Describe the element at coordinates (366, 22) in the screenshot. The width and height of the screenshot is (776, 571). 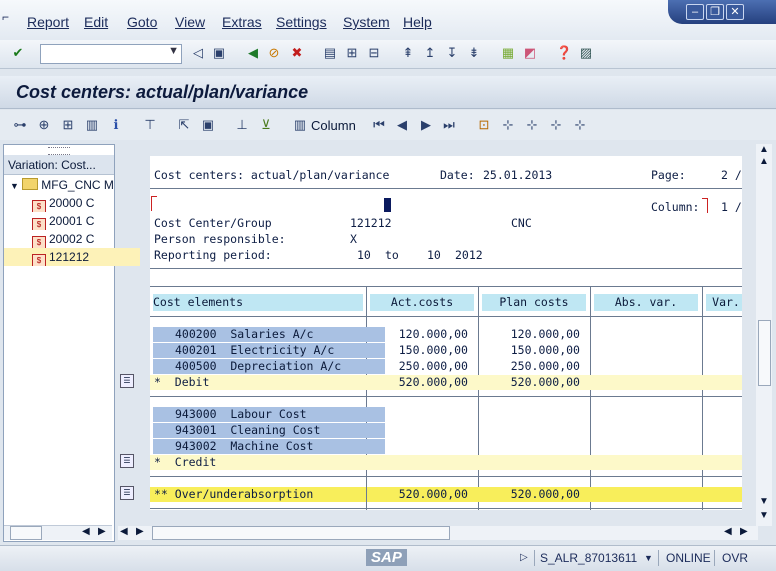
I see `menu-system: System` at that location.